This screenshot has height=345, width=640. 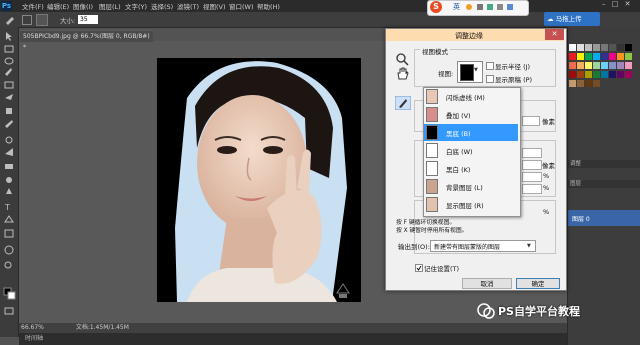 I want to click on menu-view: 视图(V), so click(x=214, y=6).